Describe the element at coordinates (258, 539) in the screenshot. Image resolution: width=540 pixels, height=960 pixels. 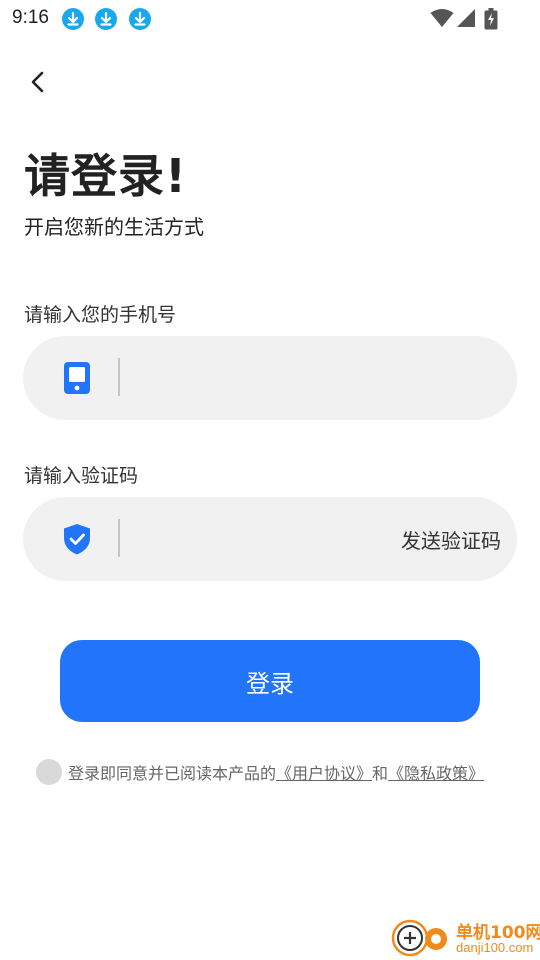
I see `verification-code-input` at that location.